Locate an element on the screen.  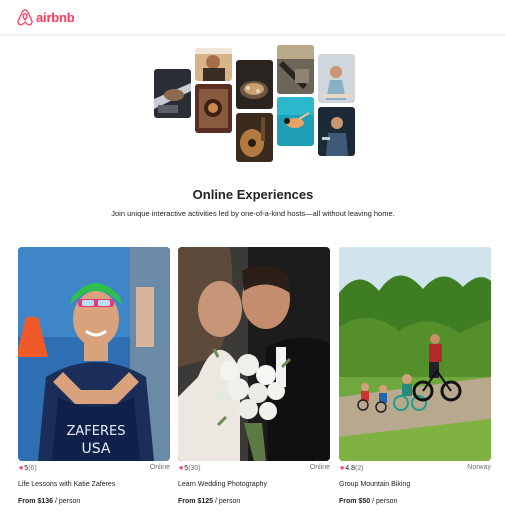
airbnb-logo: airbnb is located at coordinates (46, 17).